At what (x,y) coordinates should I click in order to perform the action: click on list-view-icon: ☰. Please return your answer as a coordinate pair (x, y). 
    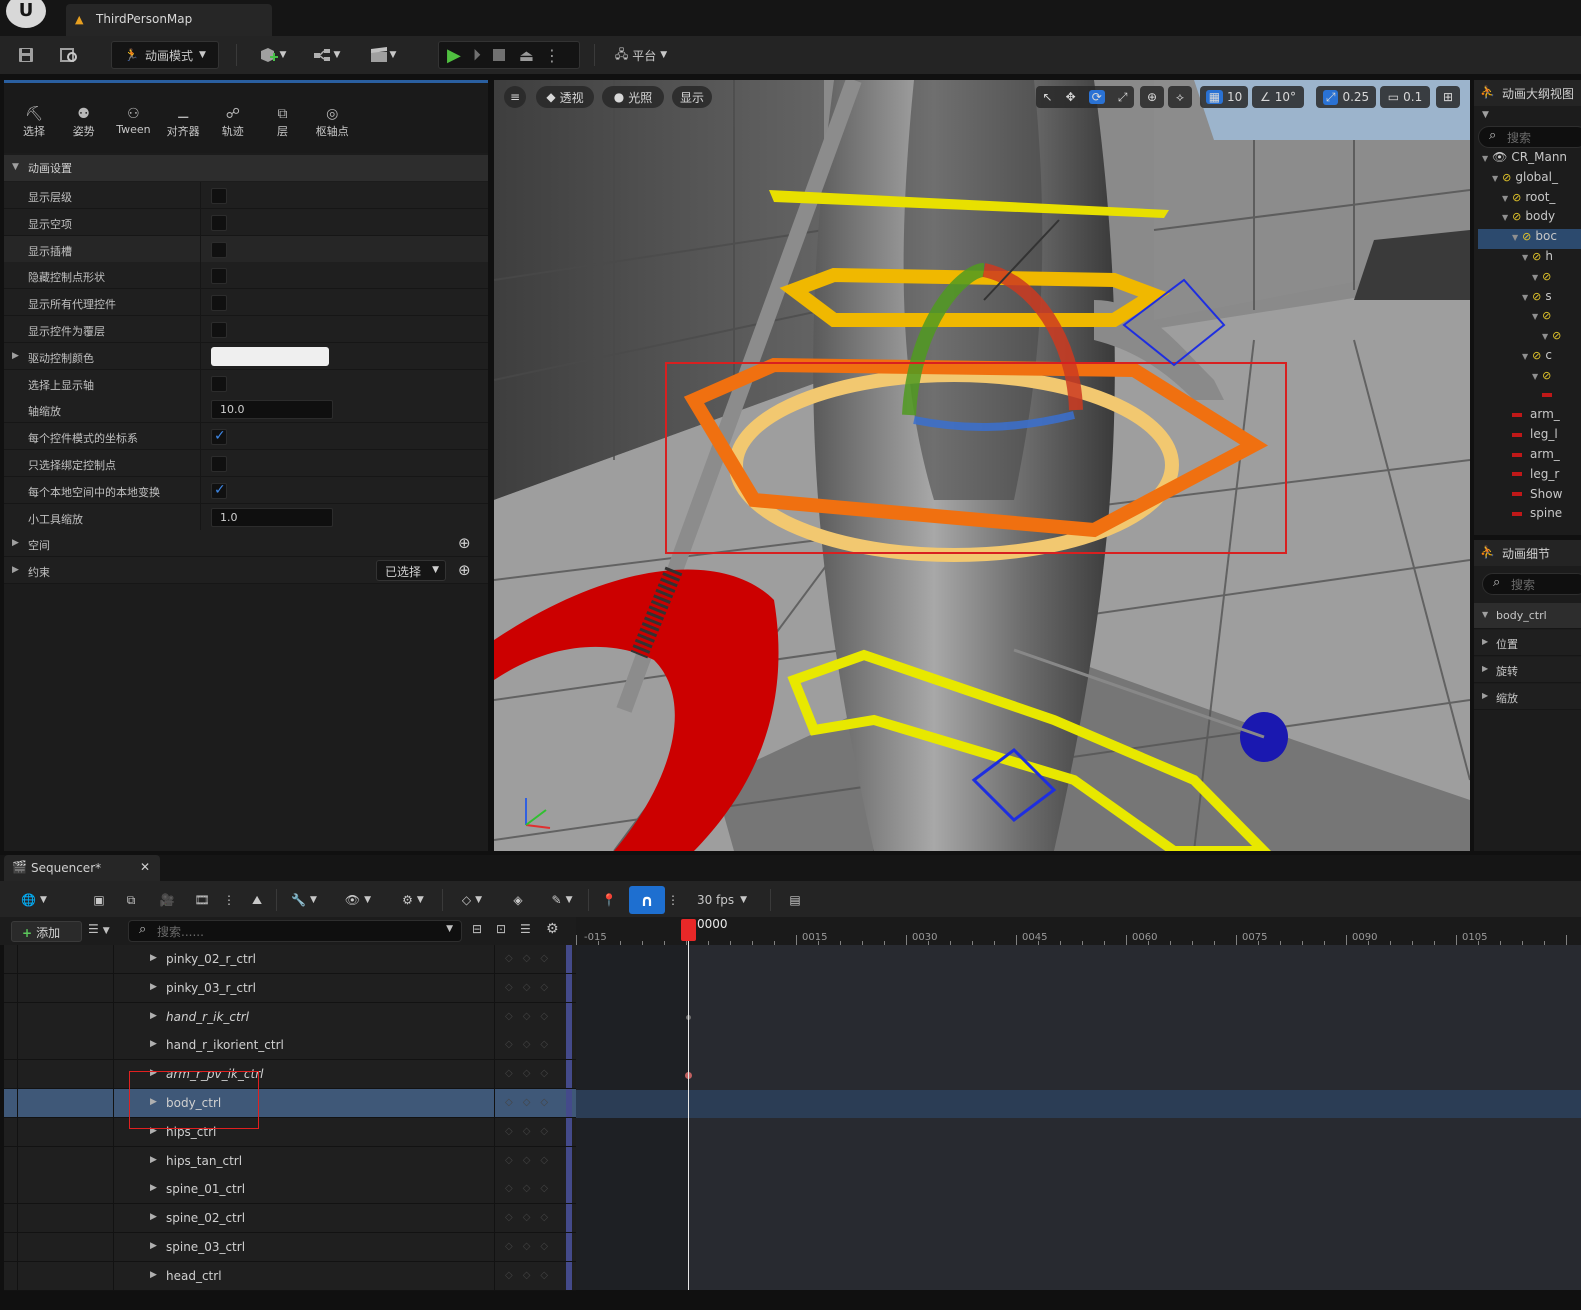
    Looking at the image, I should click on (525, 929).